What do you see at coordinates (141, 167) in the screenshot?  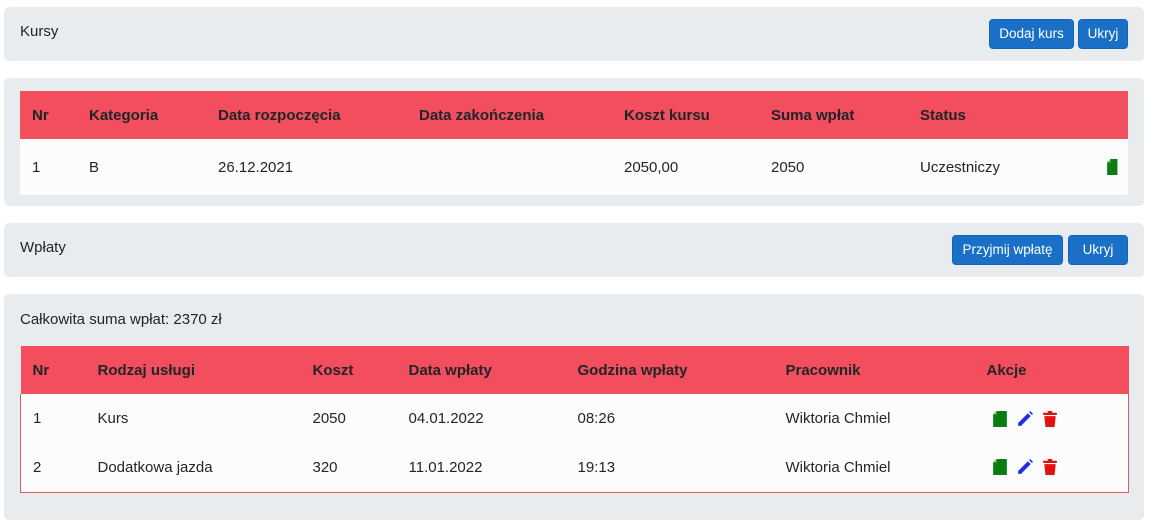 I see `row-category: B` at bounding box center [141, 167].